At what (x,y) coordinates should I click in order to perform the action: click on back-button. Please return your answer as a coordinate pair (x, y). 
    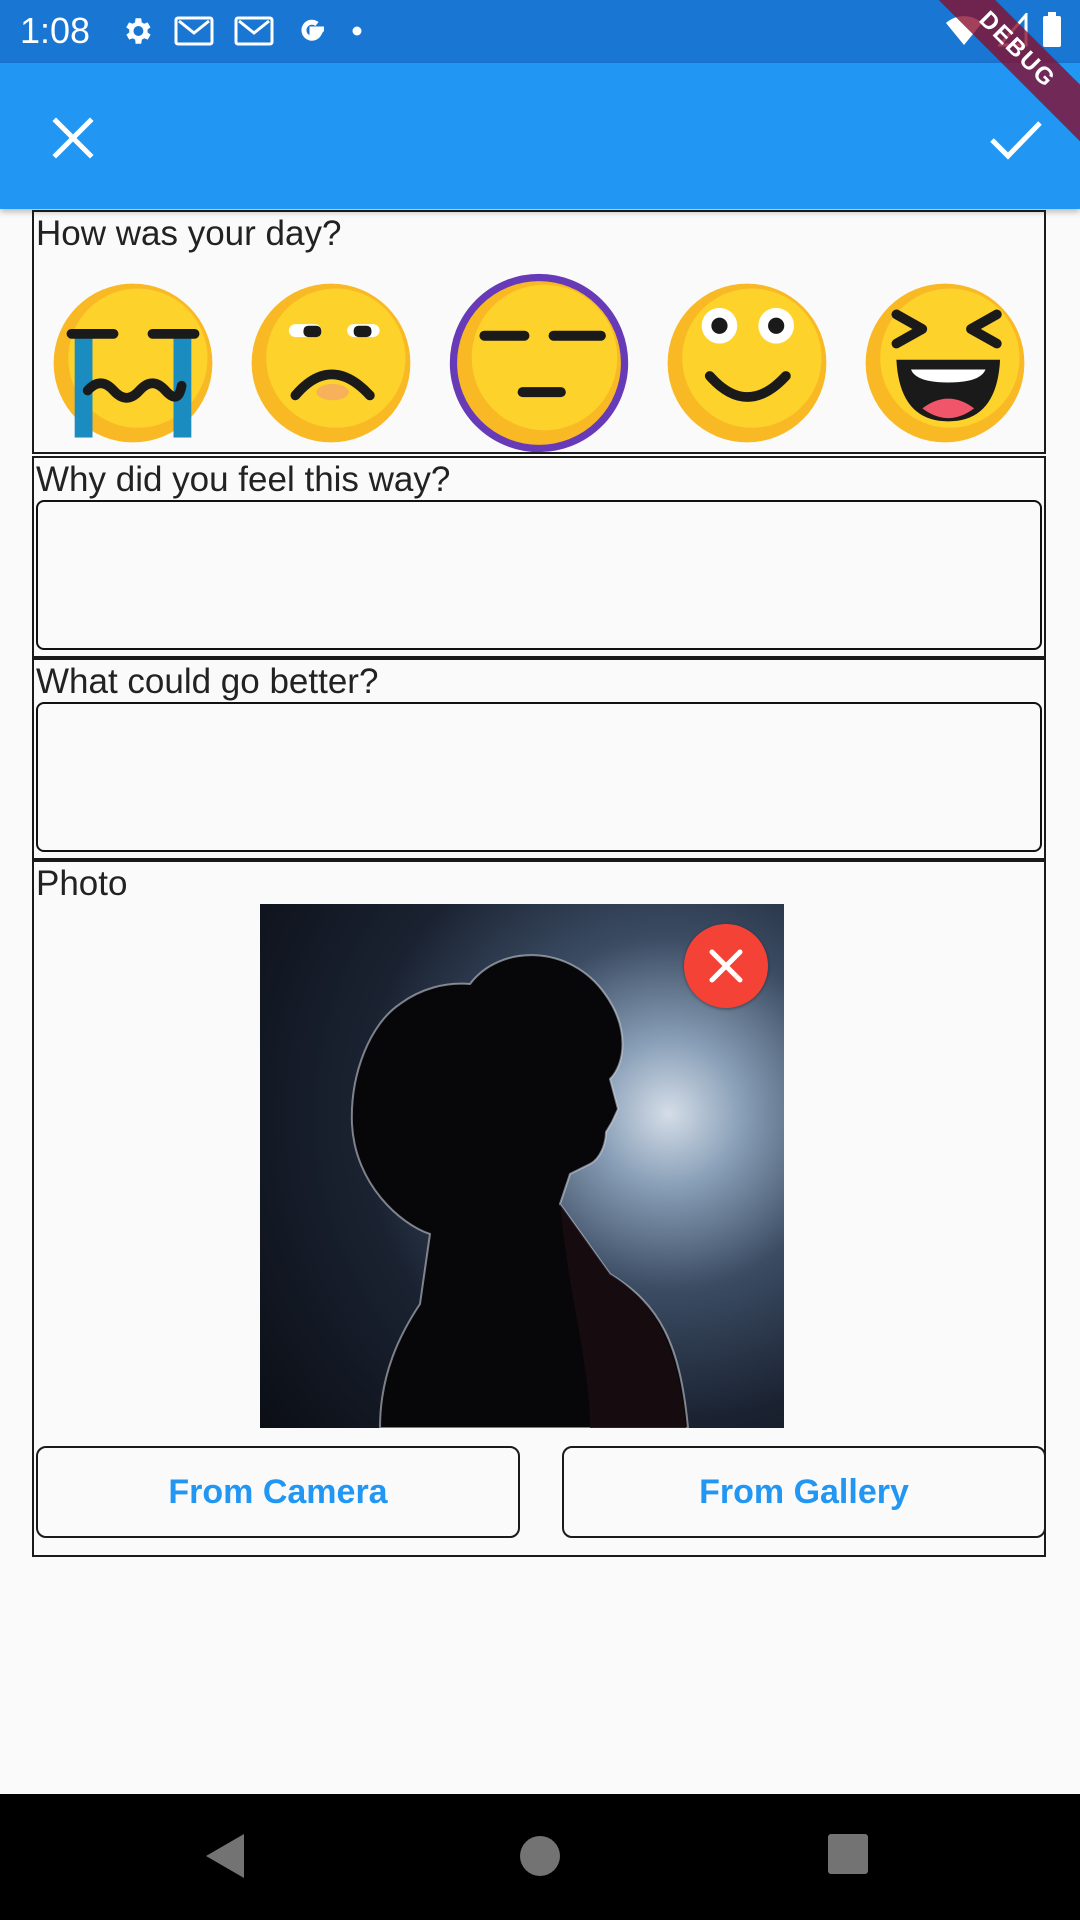
    Looking at the image, I should click on (225, 1858).